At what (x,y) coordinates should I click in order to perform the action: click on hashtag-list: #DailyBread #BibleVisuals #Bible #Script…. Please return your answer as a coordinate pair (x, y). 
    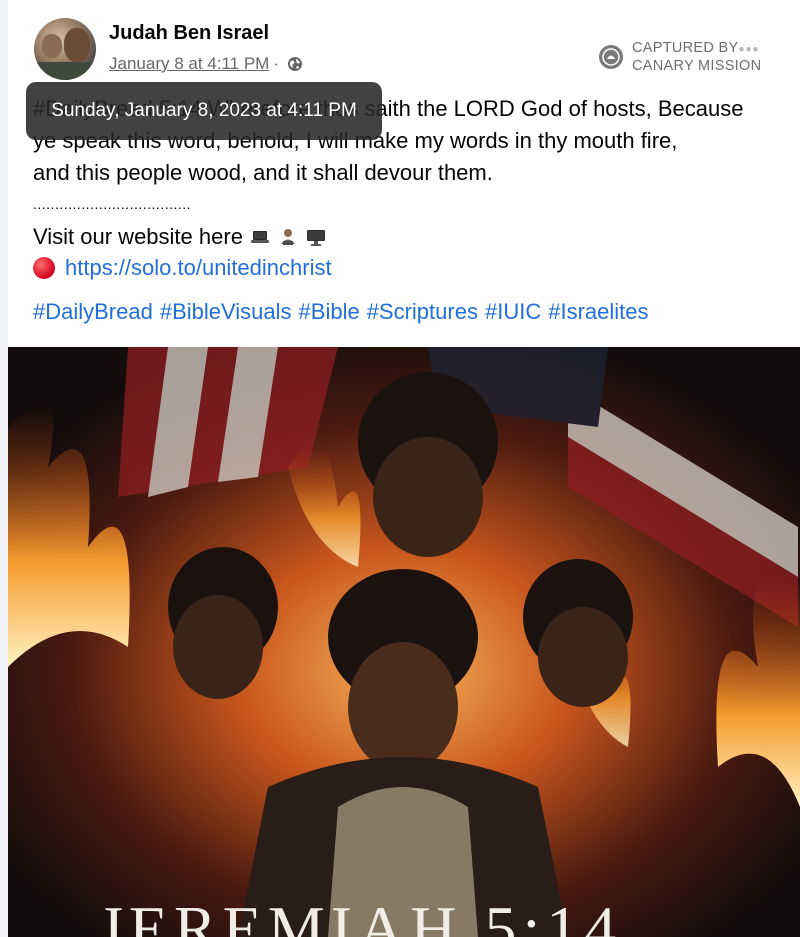
    Looking at the image, I should click on (341, 312).